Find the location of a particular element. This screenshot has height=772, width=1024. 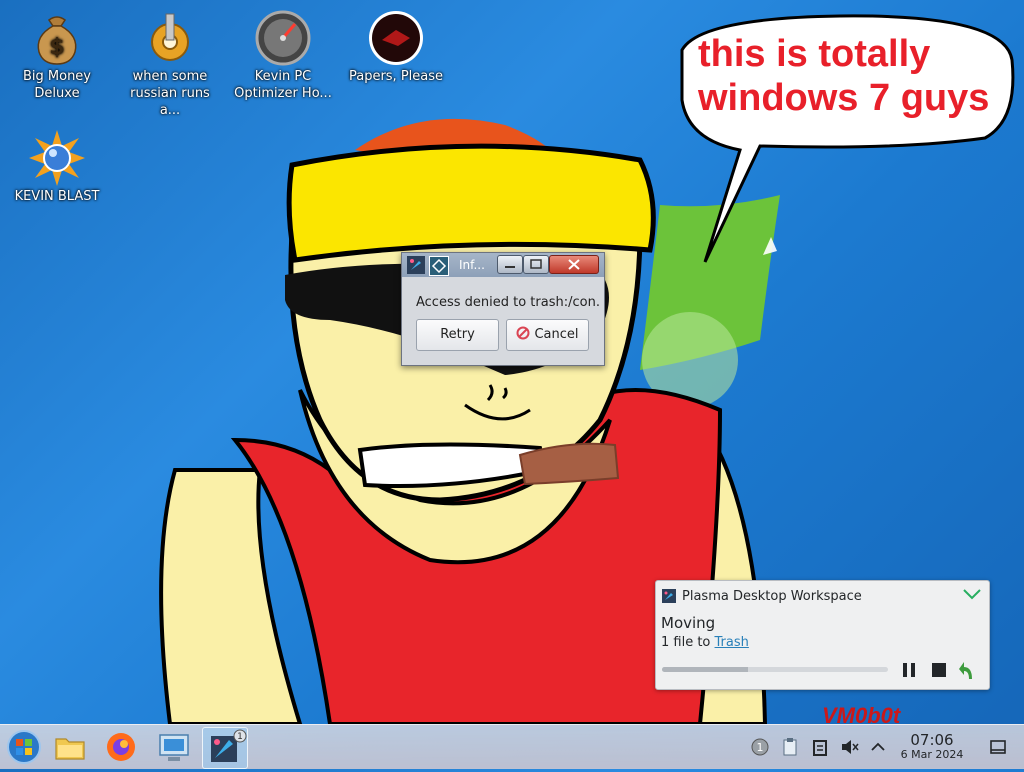

progress-bar is located at coordinates (775, 669).